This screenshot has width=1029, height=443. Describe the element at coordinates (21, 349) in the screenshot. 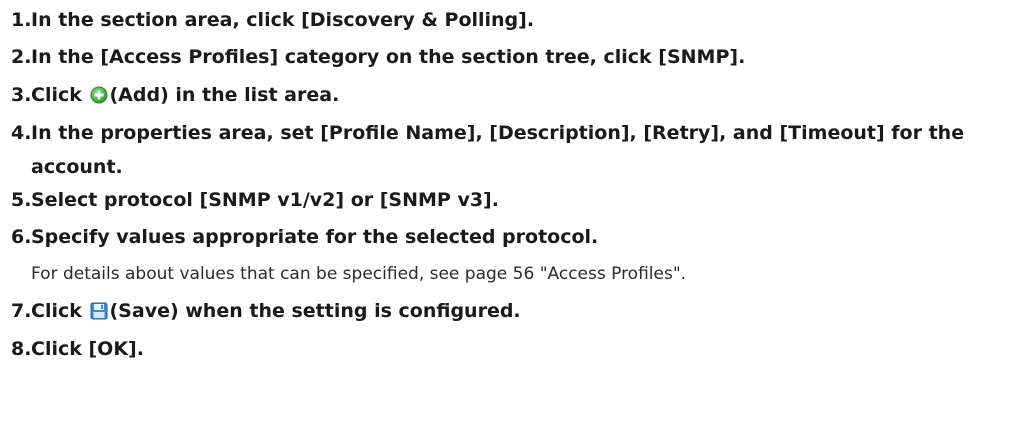

I see `step-number: 8.` at that location.